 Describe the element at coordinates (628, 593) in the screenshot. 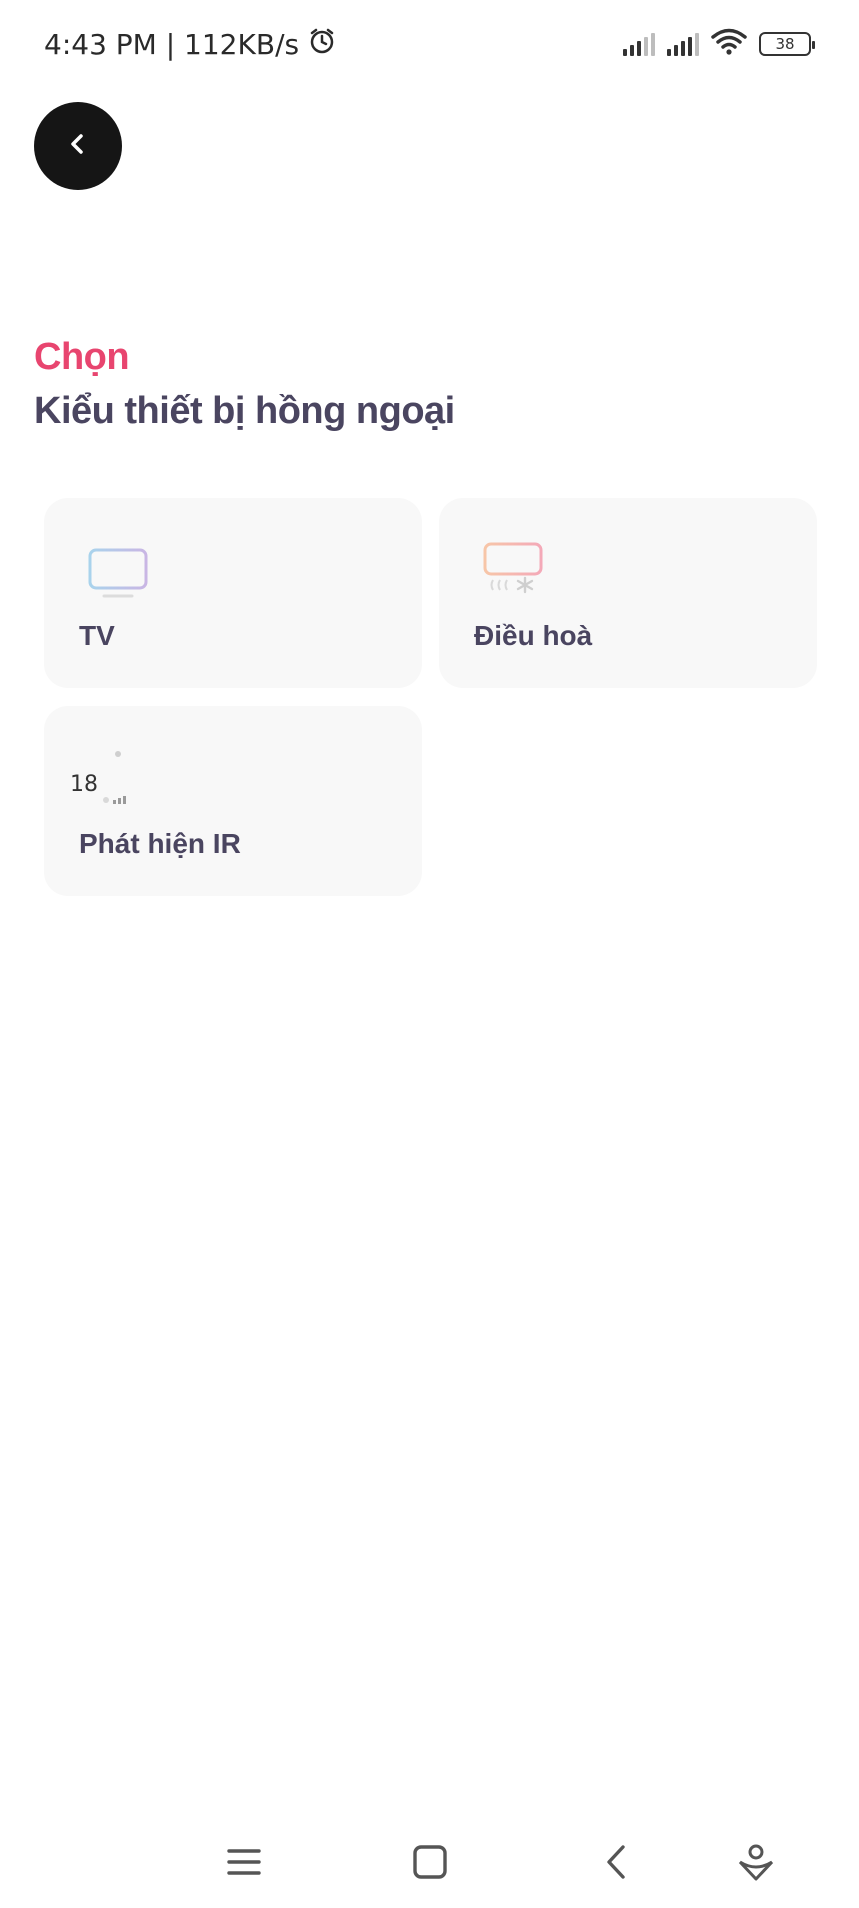

I see `device-card-air-conditioner: Điều hoà` at that location.